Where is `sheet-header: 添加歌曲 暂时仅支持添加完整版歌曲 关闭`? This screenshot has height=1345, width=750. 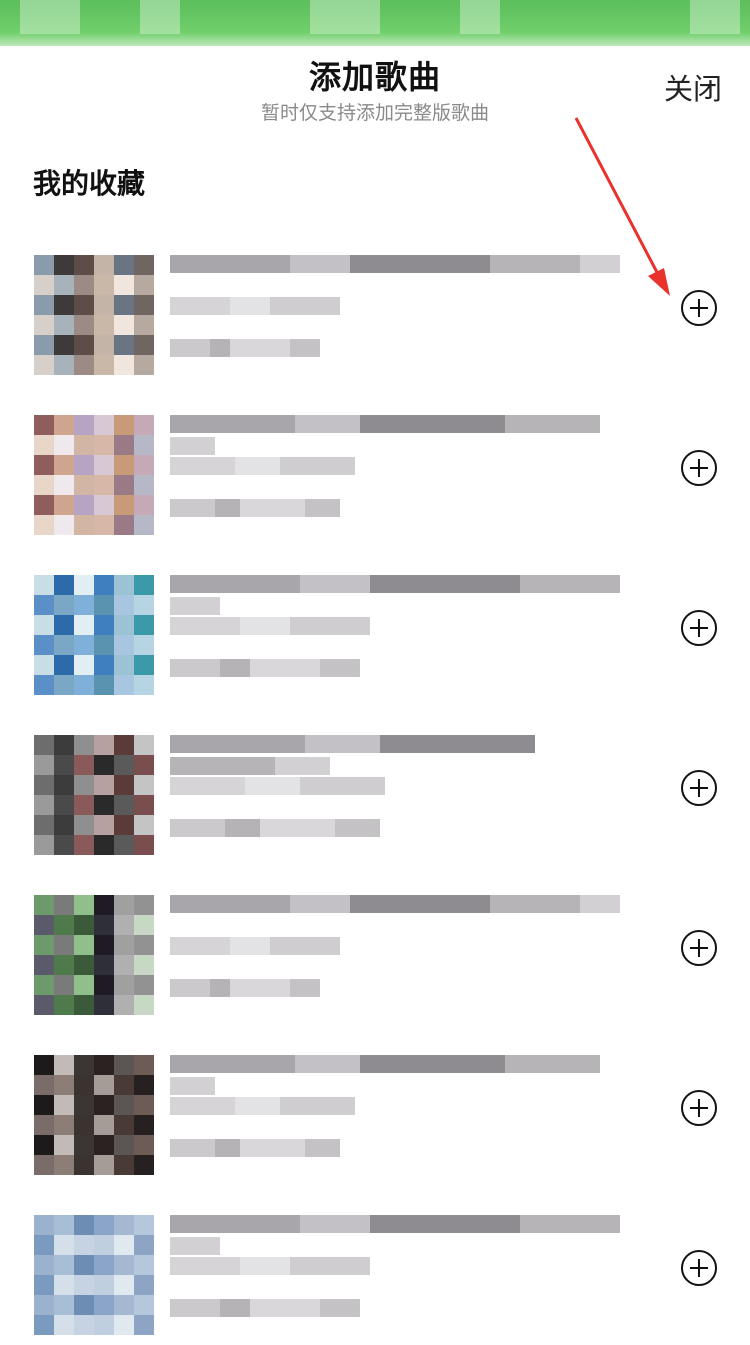
sheet-header: 添加歌曲 暂时仅支持添加完整版歌曲 关闭 is located at coordinates (375, 91).